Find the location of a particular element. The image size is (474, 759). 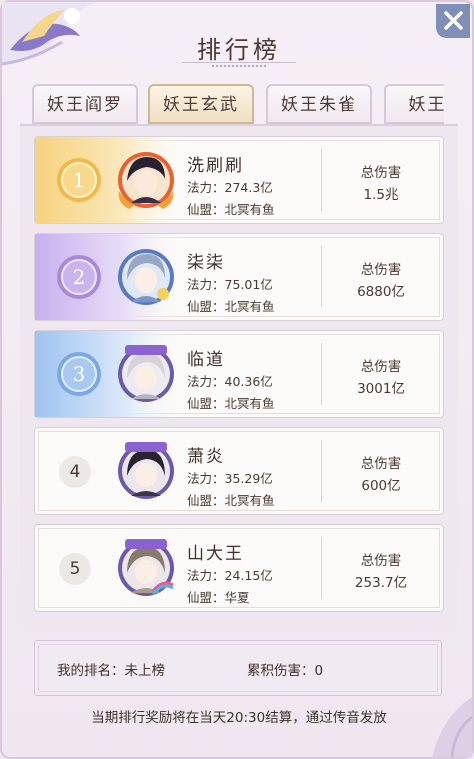

cumulative-damage-text: 累积伤害：0 is located at coordinates (285, 671).